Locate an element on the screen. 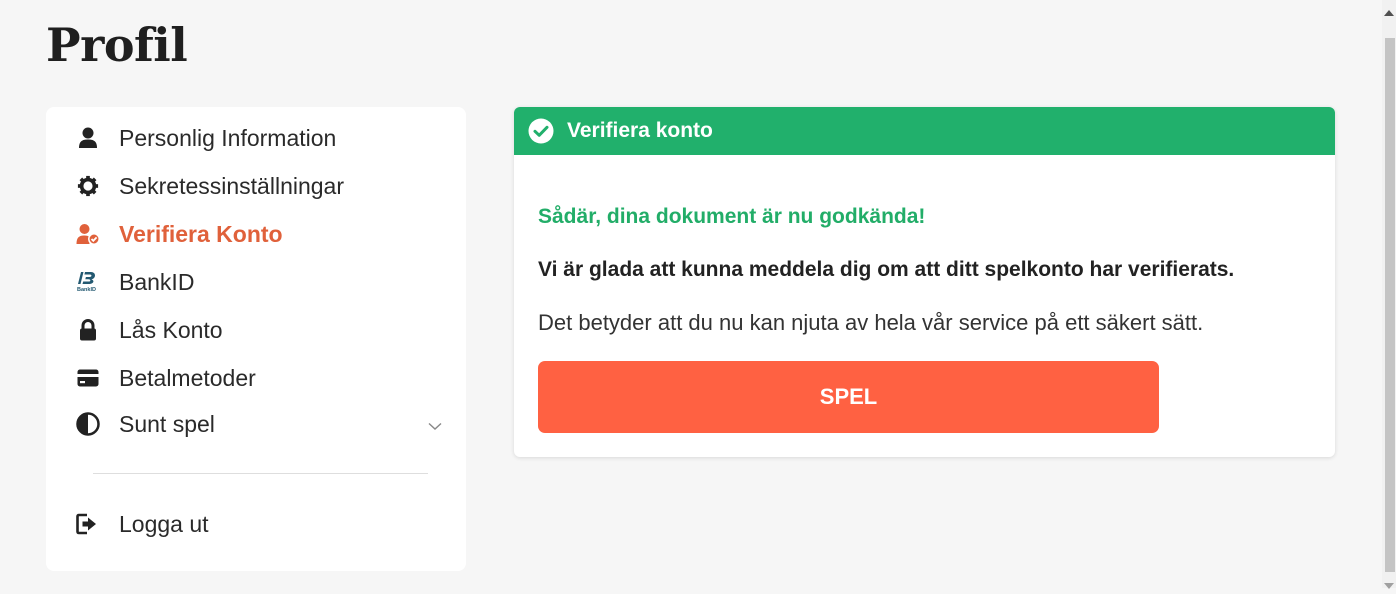 The width and height of the screenshot is (1396, 594). bankid-logo-text: BankID is located at coordinates (86, 290).